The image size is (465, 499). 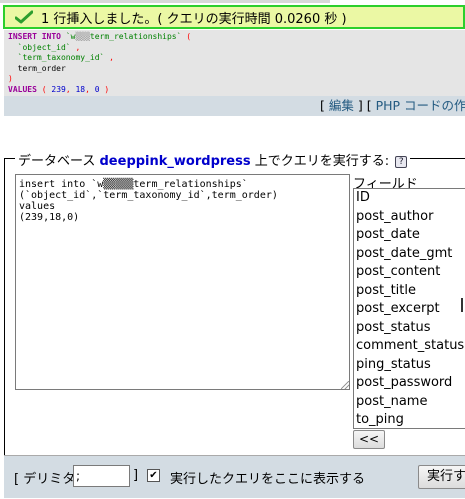 What do you see at coordinates (364, 105) in the screenshot?
I see `bracket-sep: ] [` at bounding box center [364, 105].